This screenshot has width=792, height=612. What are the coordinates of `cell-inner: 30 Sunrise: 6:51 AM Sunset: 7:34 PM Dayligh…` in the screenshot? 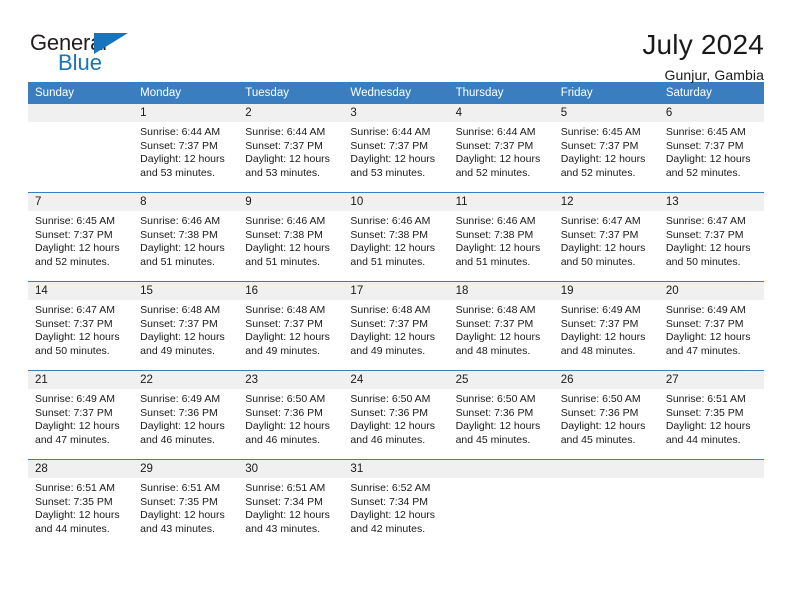 It's located at (291, 504).